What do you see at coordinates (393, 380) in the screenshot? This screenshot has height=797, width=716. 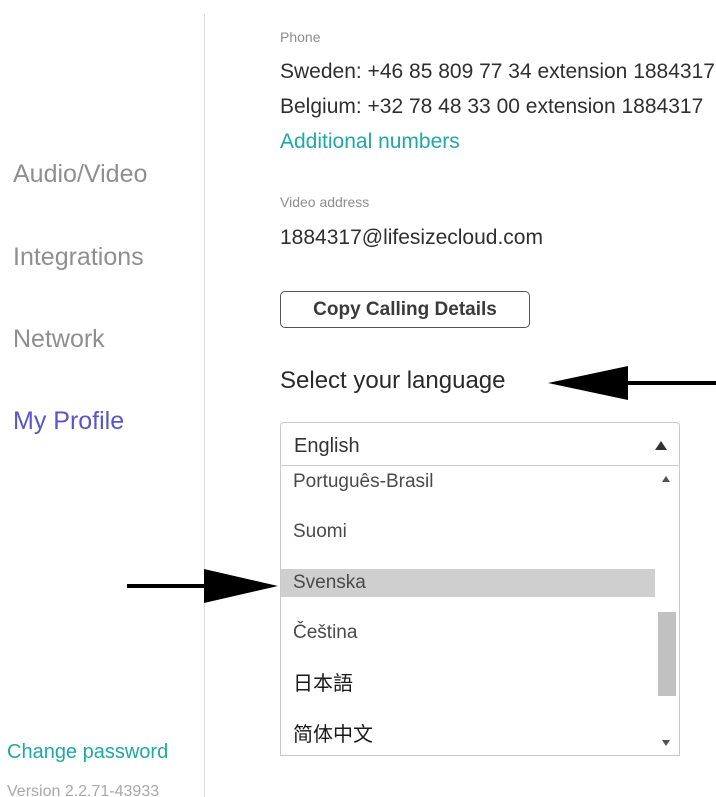 I see `select-language-heading: Select your language` at bounding box center [393, 380].